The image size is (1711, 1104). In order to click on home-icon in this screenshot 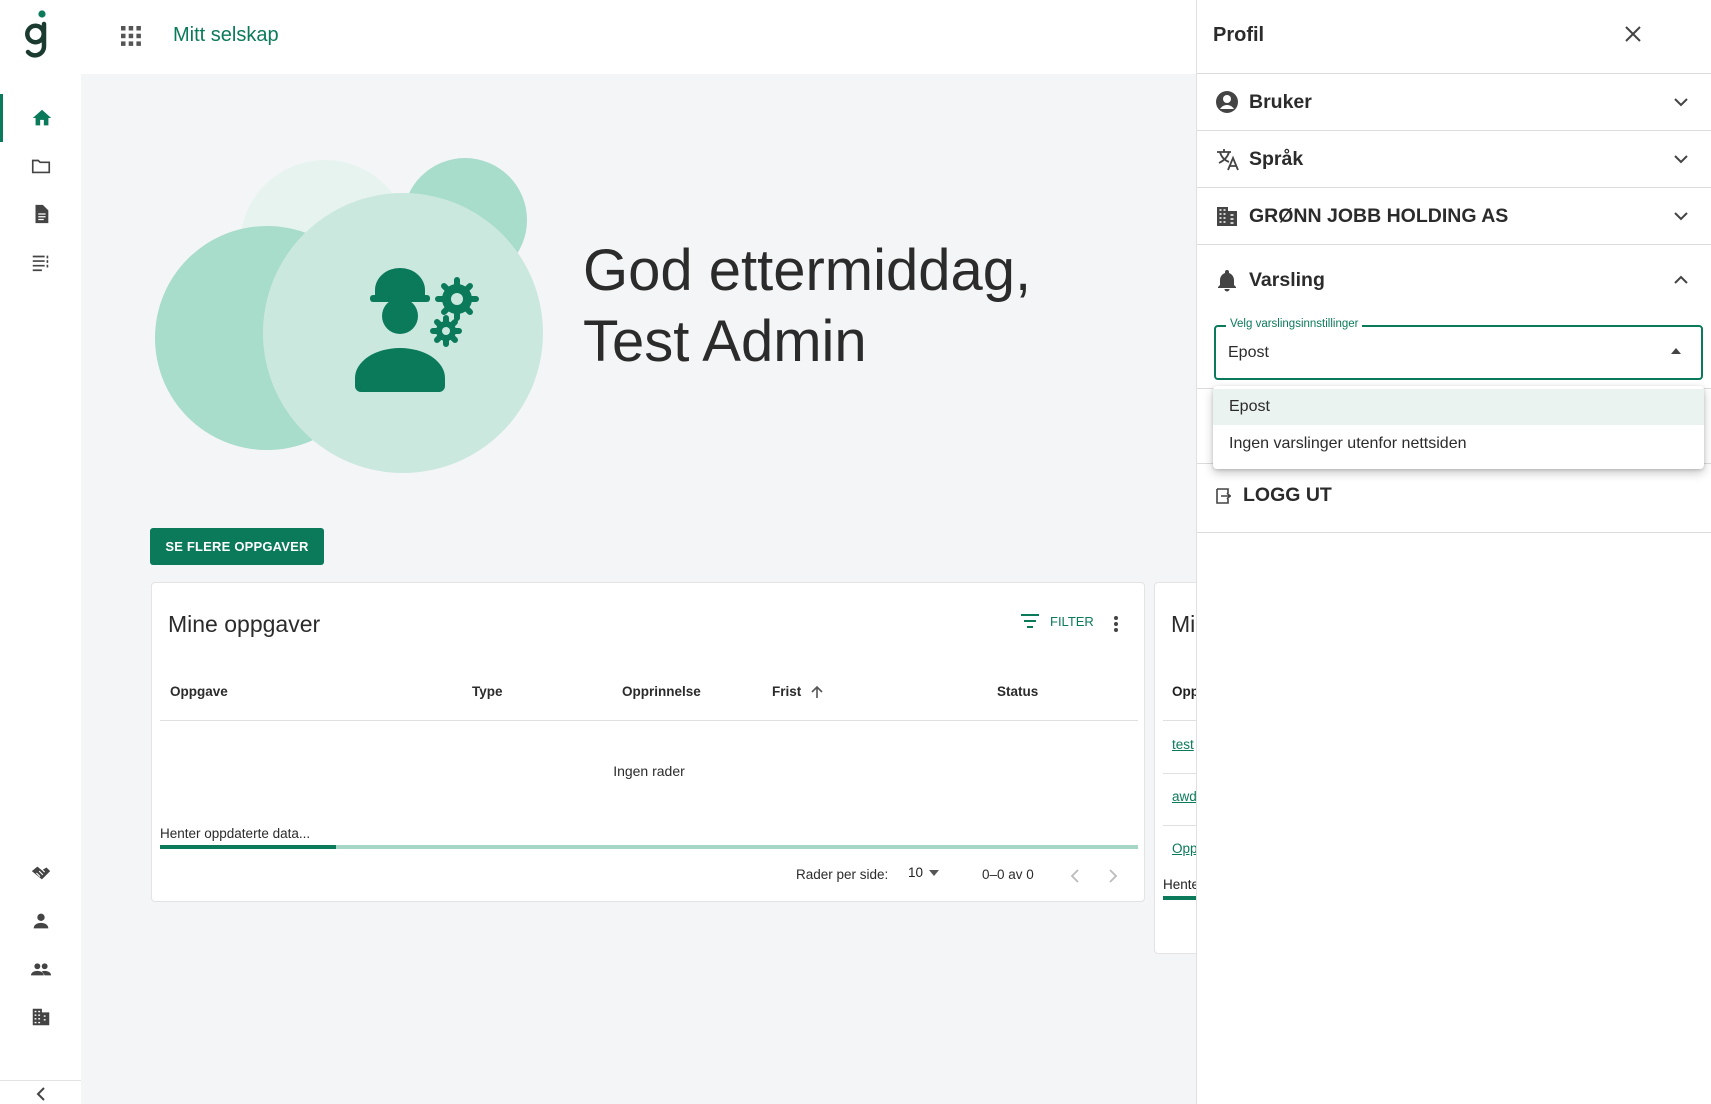, I will do `click(42, 117)`.